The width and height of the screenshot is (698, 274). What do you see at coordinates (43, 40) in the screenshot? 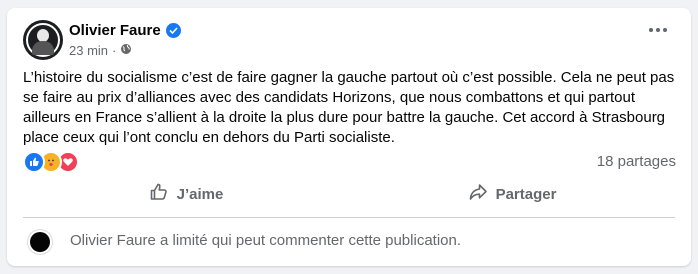
I see `author-avatar` at bounding box center [43, 40].